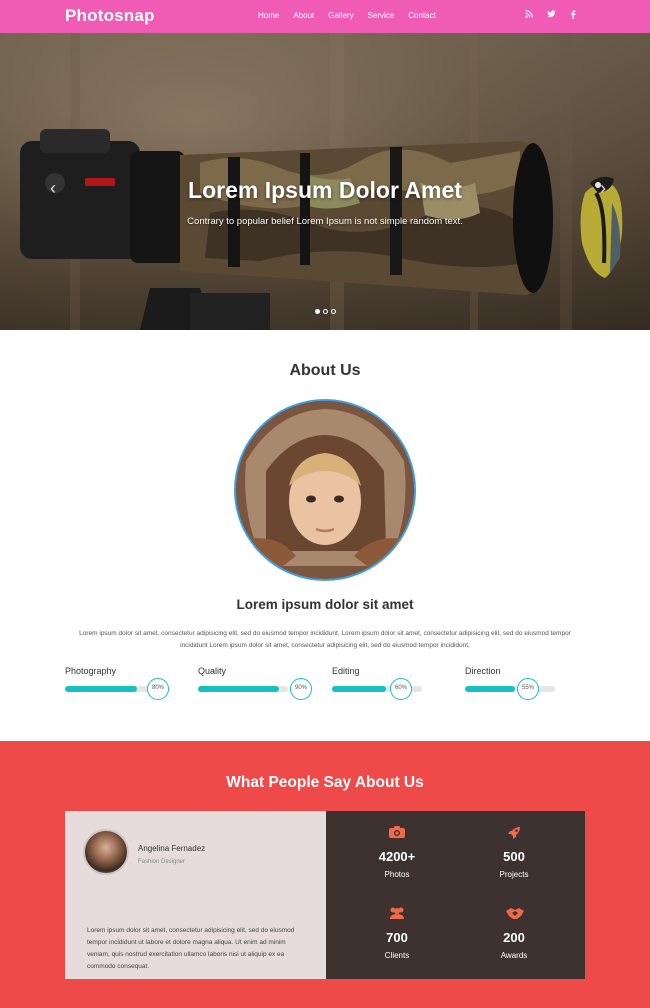  What do you see at coordinates (212, 671) in the screenshot?
I see `skill-label: Quality` at bounding box center [212, 671].